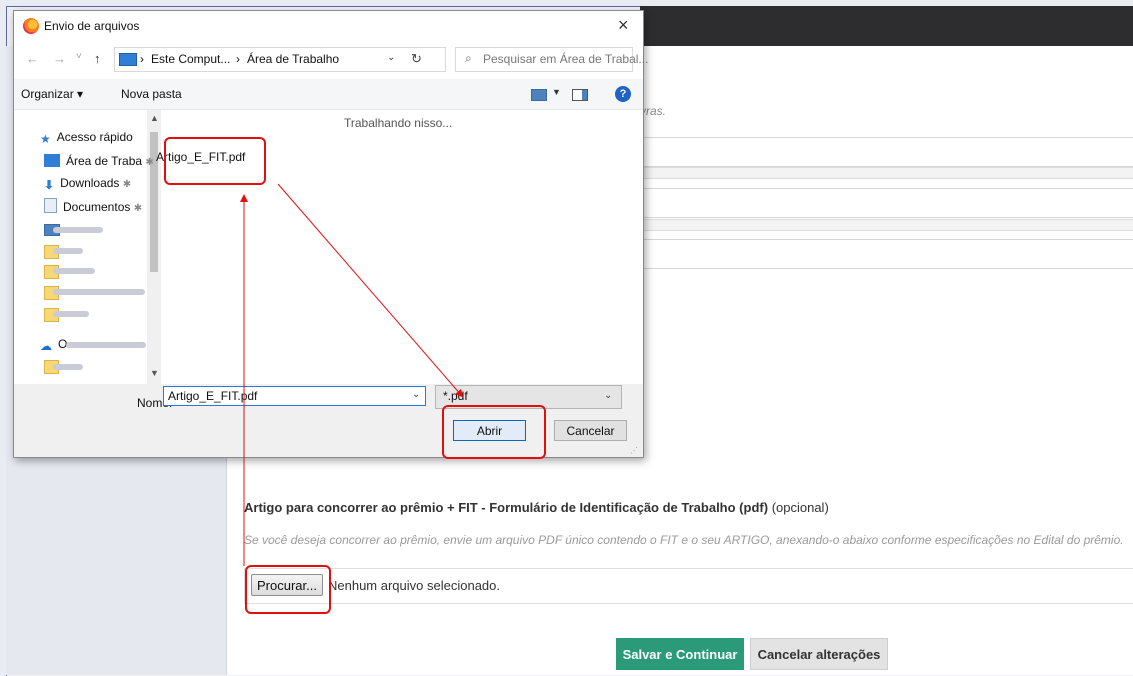 The height and width of the screenshot is (676, 1133). What do you see at coordinates (293, 59) in the screenshot?
I see `breadcrumb-desktop: Área de Trabalho` at bounding box center [293, 59].